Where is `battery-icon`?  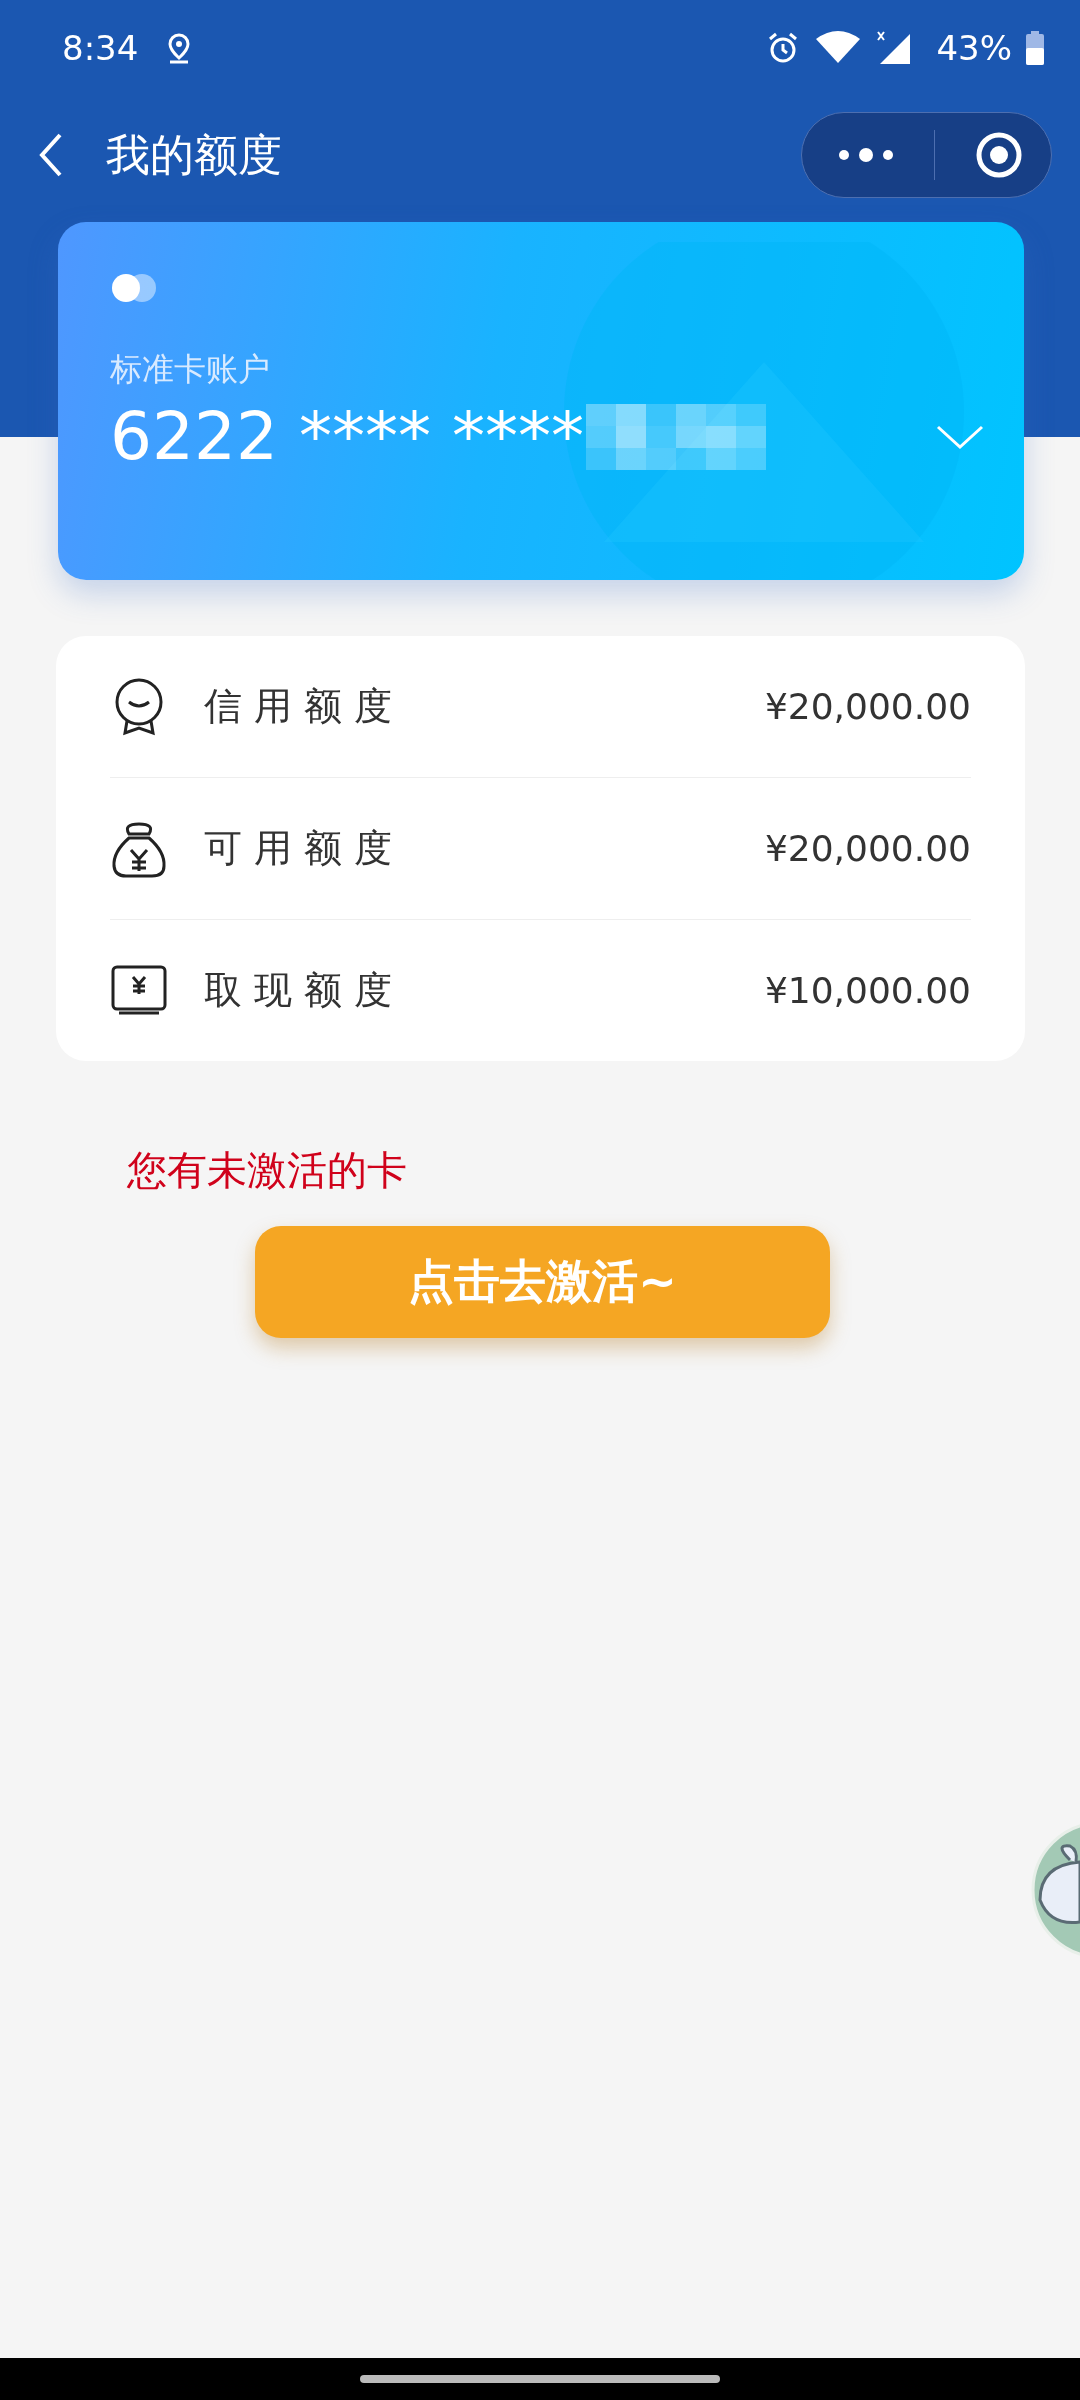
battery-icon is located at coordinates (1035, 47).